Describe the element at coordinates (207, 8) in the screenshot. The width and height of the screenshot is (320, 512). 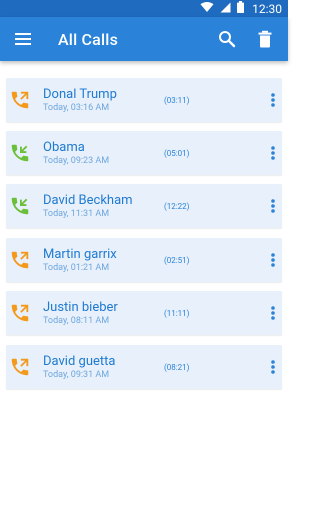
I see `wifi-icon` at that location.